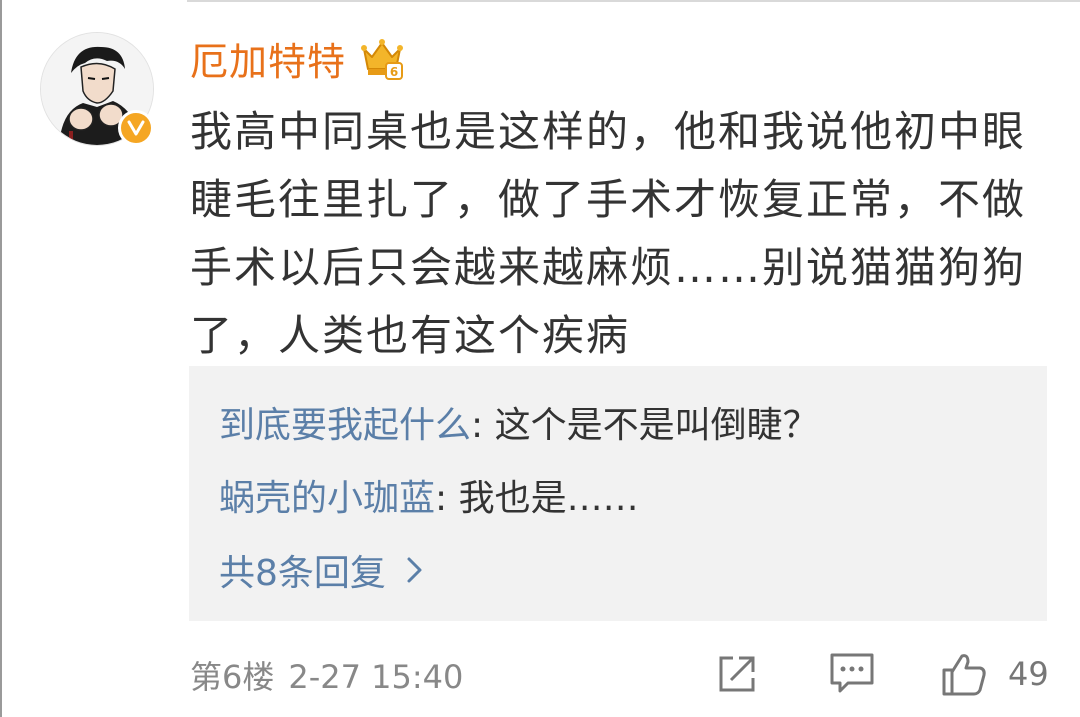 This screenshot has width=1080, height=717. What do you see at coordinates (302, 573) in the screenshot?
I see `view-all-replies-label: 共8条回复` at bounding box center [302, 573].